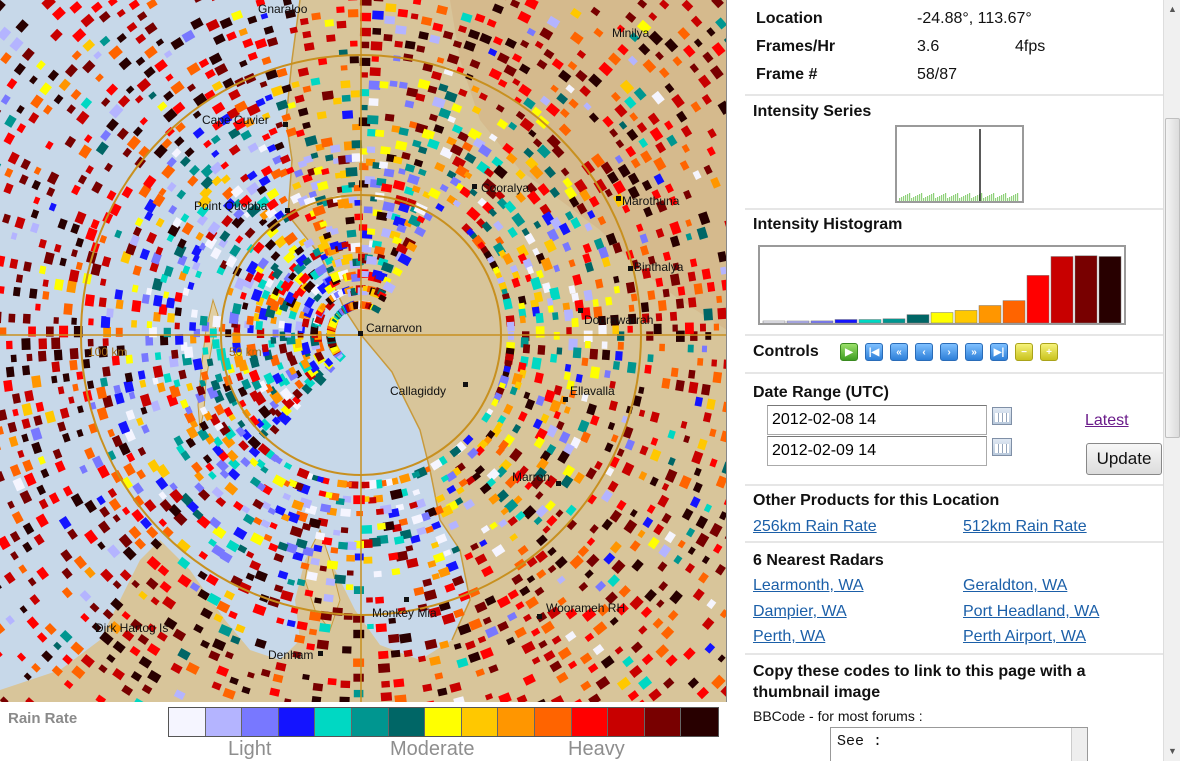 This screenshot has width=1200, height=761. What do you see at coordinates (1024, 637) in the screenshot?
I see `radar-link-perth-airport: Perth Airport, WA` at bounding box center [1024, 637].